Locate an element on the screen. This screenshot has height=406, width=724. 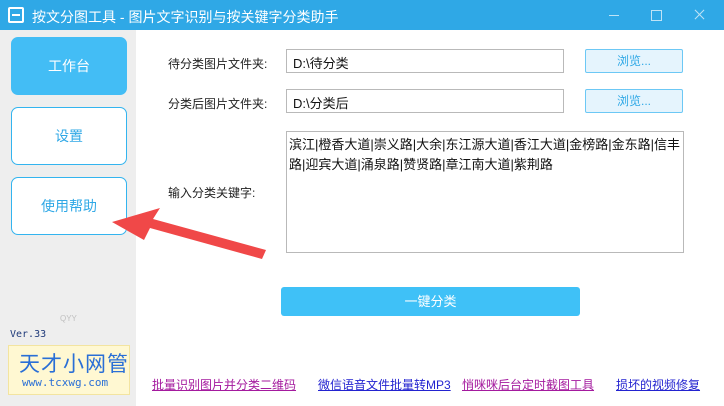
brand-logo-url: www.tcxwg.com is located at coordinates (65, 382).